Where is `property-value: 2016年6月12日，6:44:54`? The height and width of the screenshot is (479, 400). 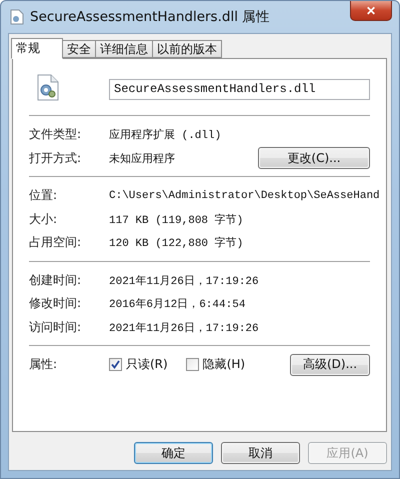
property-value: 2016年6月12日，6:44:54 is located at coordinates (177, 304).